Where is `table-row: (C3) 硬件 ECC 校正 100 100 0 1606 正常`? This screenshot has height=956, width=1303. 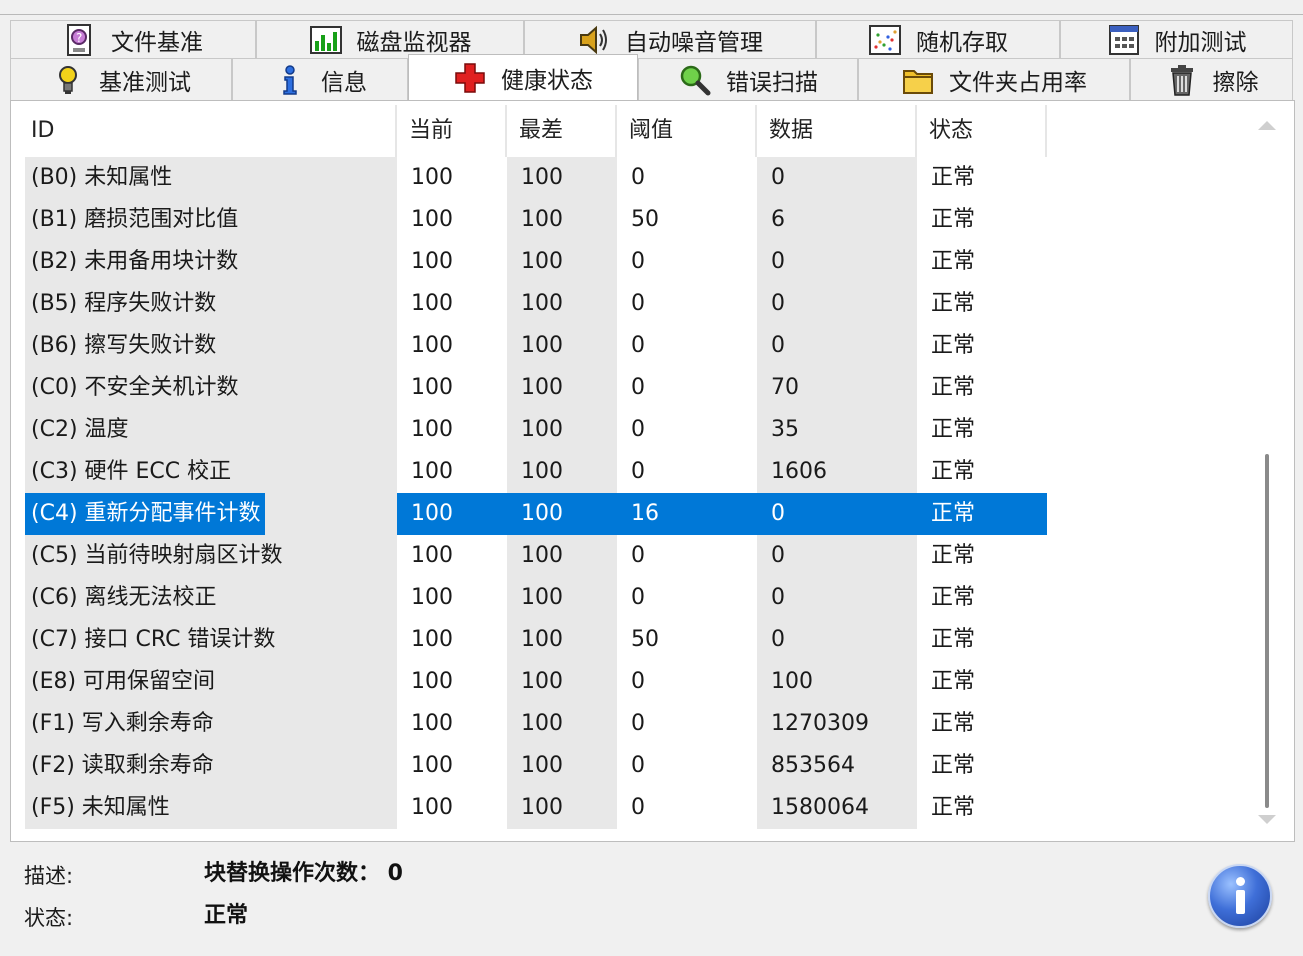 table-row: (C3) 硬件 ECC 校正 100 100 0 1606 正常 is located at coordinates (537, 472).